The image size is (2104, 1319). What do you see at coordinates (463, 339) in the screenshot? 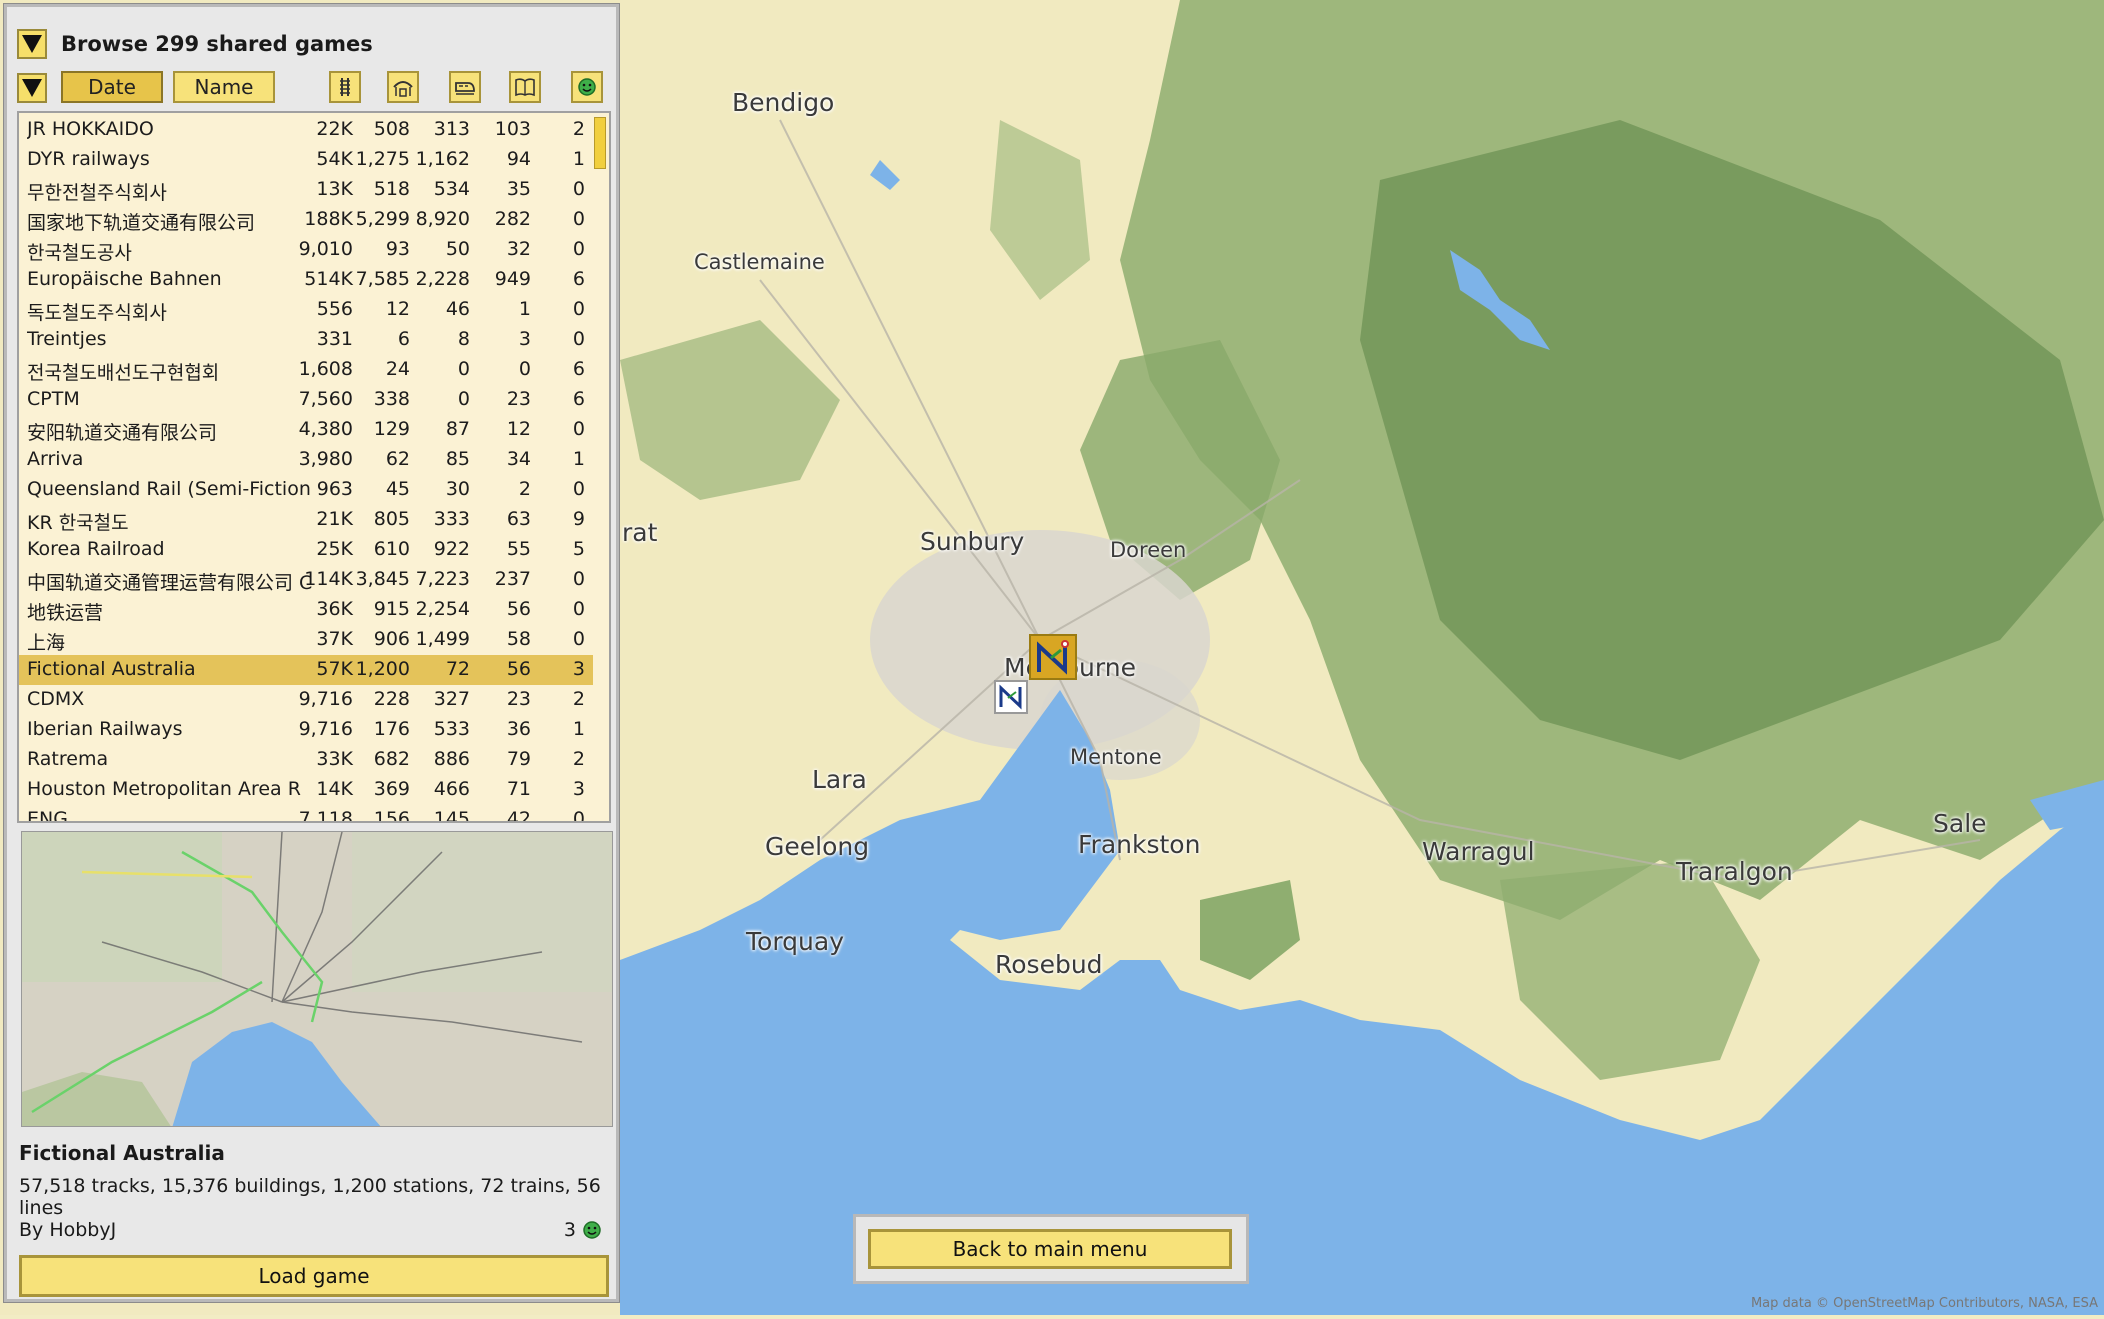
I see `game-trains-cell: 8` at bounding box center [463, 339].